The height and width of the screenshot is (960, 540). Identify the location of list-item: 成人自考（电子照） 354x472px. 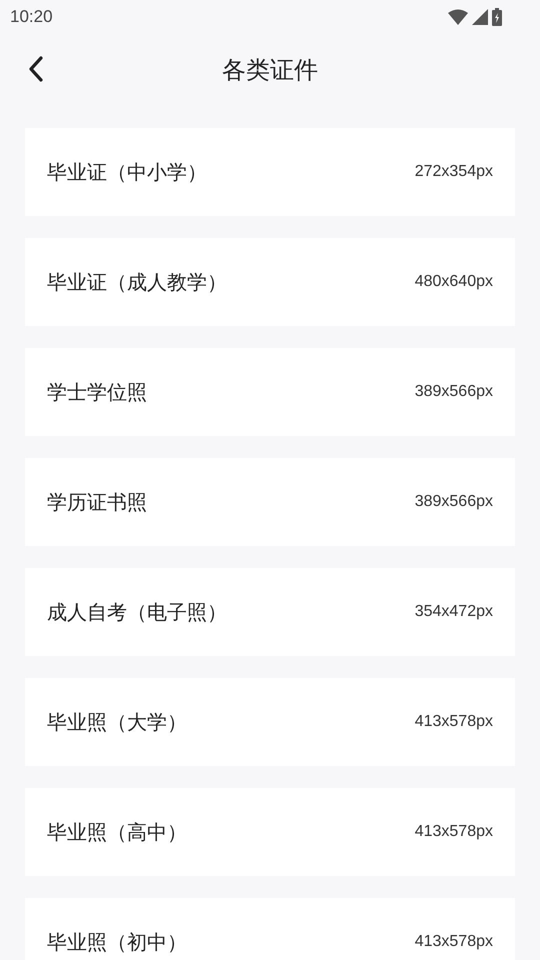
(270, 612).